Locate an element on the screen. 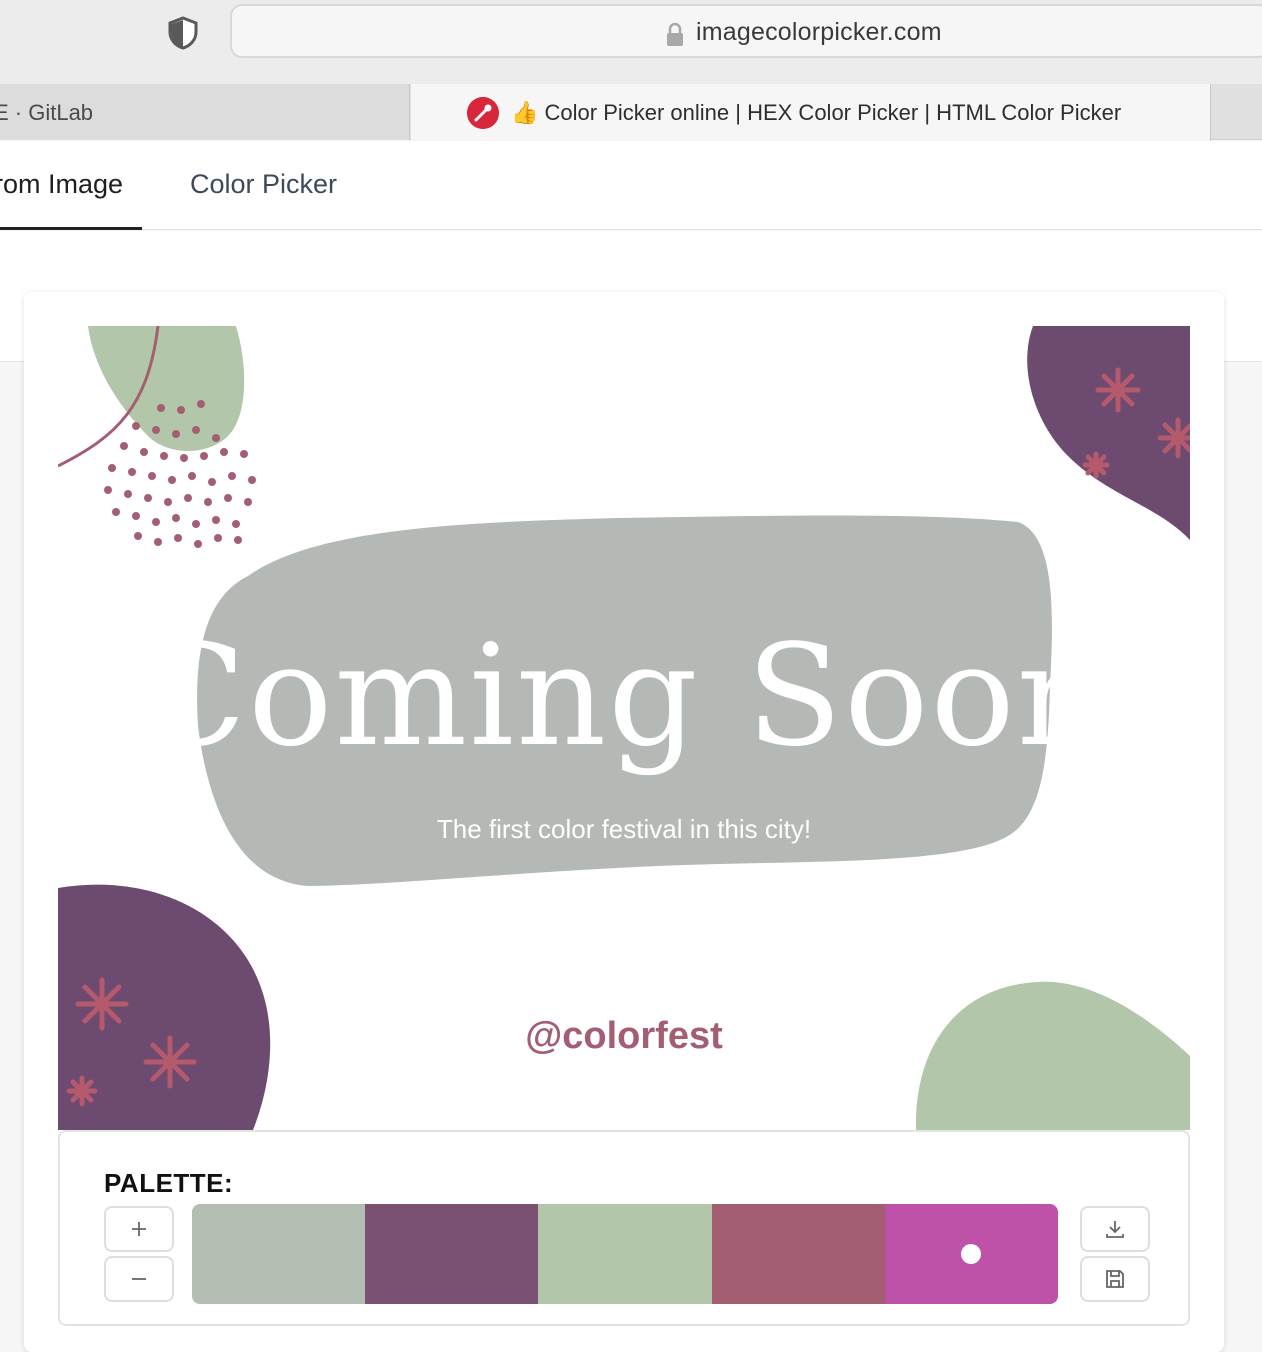 This screenshot has width=1262, height=1352. tab-color-picker: Color Picker is located at coordinates (263, 184).